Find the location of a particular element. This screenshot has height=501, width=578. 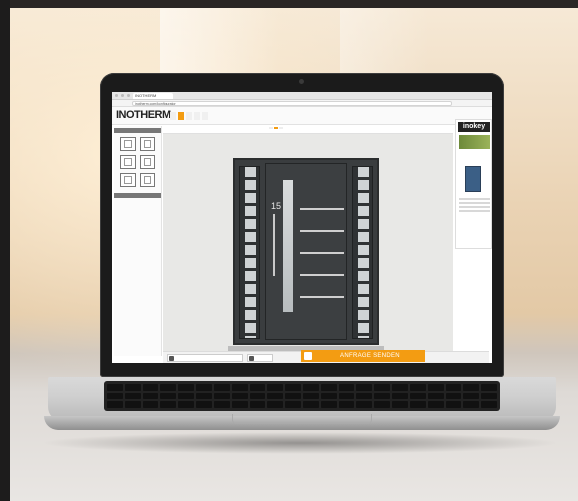

door-illustration: 15 is located at coordinates (306, 251).